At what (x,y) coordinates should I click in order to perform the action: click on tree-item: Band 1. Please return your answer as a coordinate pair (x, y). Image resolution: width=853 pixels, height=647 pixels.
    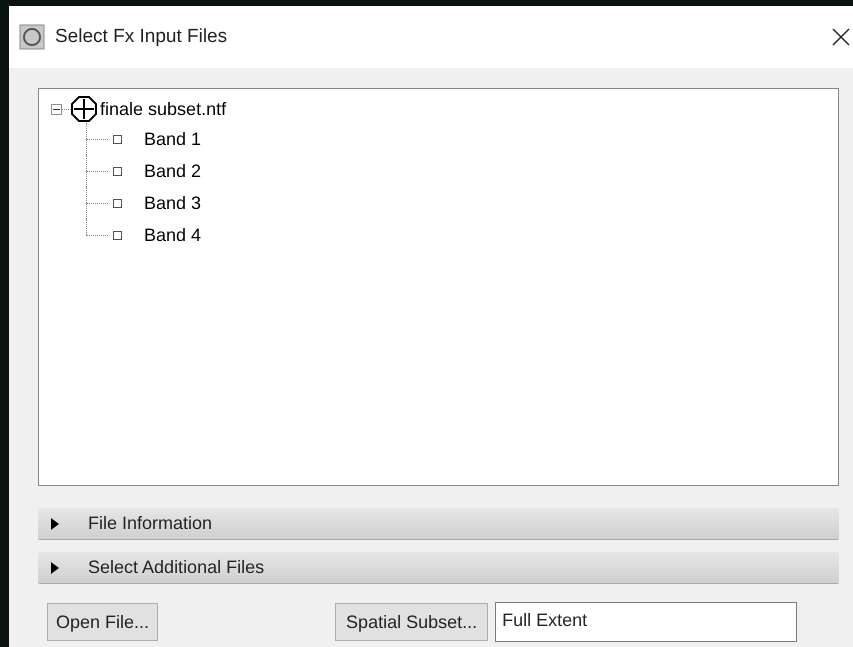
    Looking at the image, I should click on (173, 139).